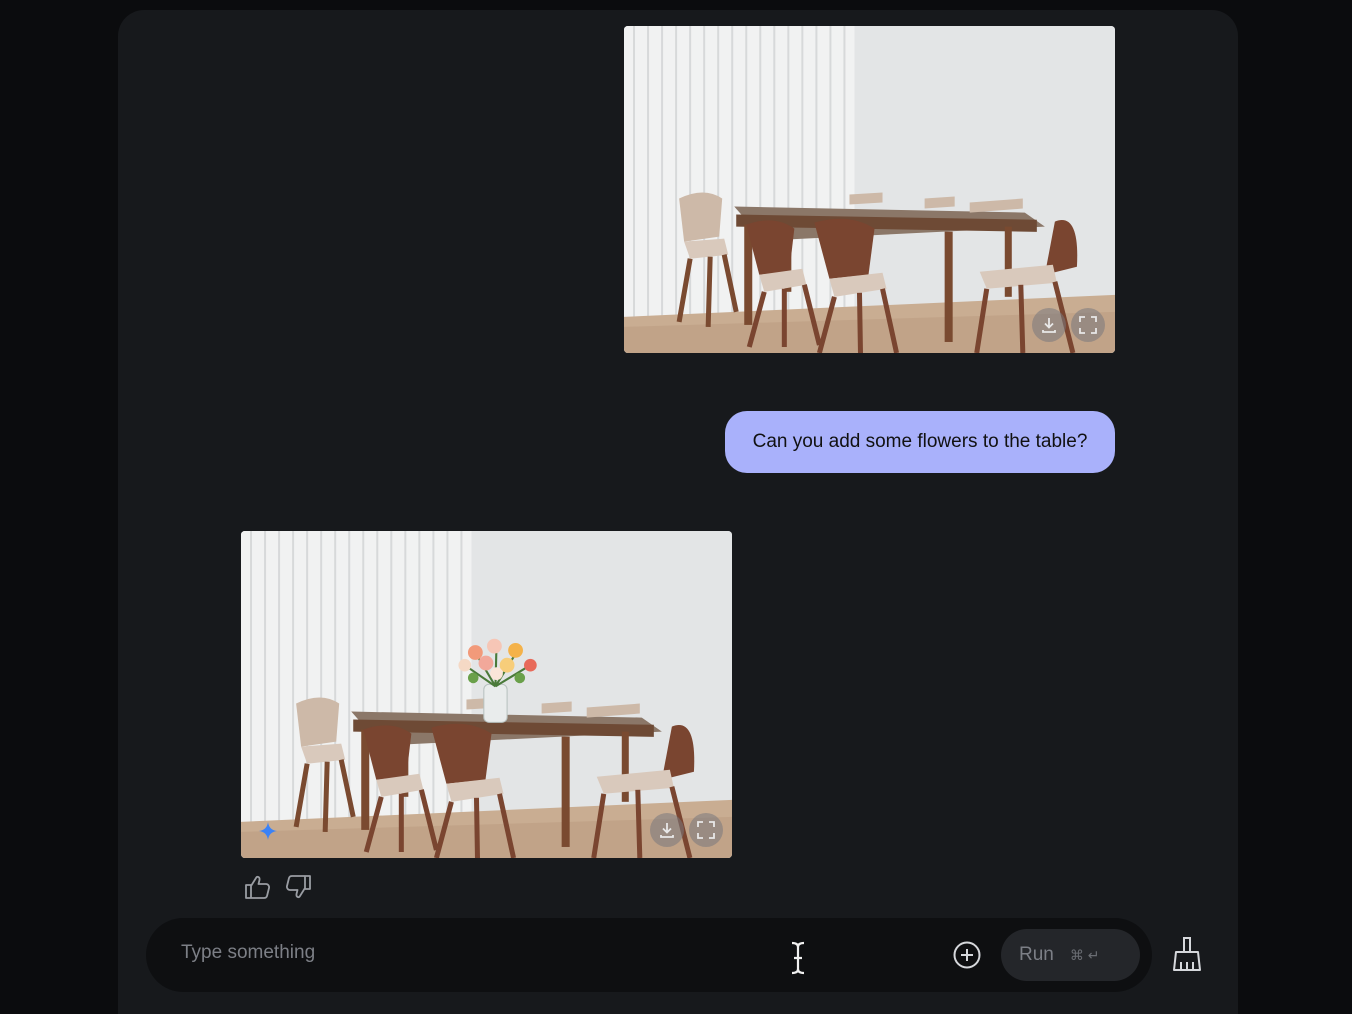  I want to click on prompt-input-bar: Type something Run ⌘ ↵, so click(649, 955).